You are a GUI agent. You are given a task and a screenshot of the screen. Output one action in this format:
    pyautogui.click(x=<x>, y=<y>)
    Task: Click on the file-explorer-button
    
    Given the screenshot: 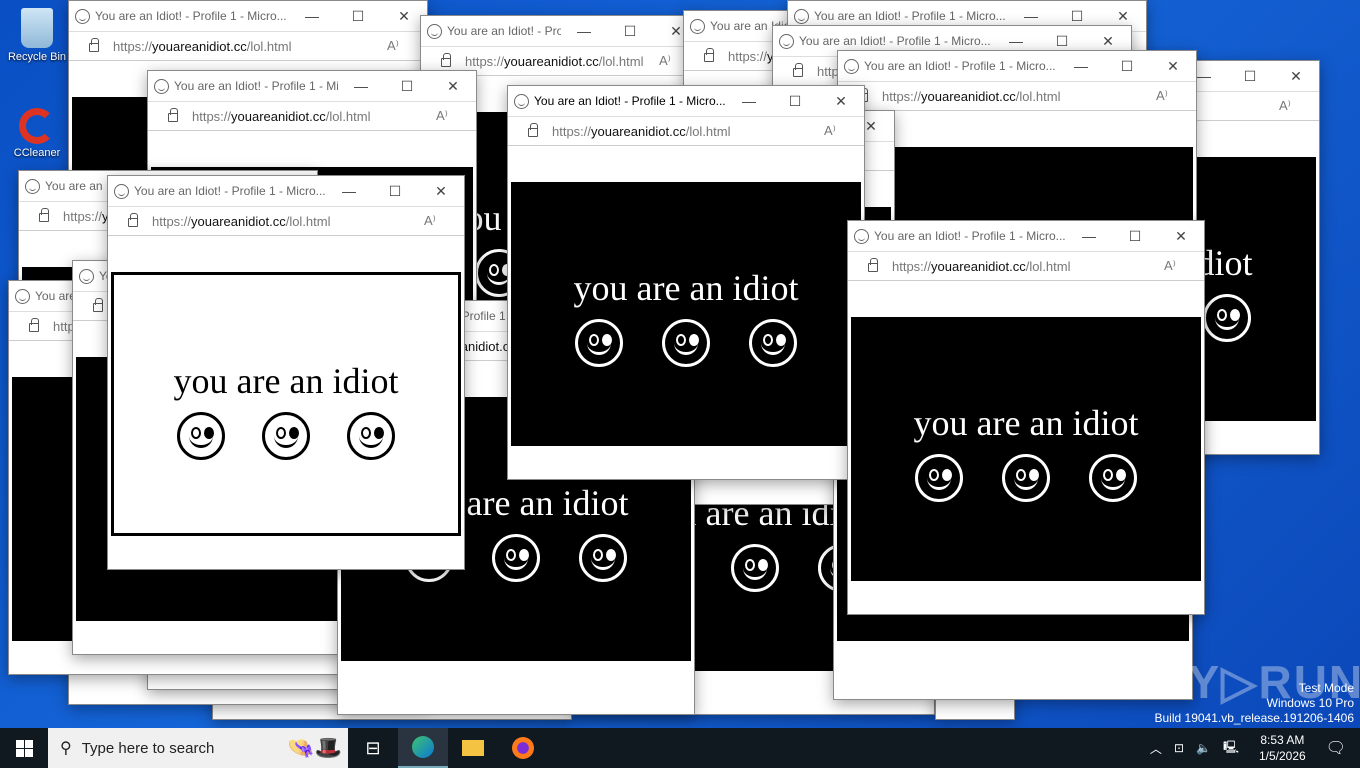 What is the action you would take?
    pyautogui.click(x=473, y=748)
    